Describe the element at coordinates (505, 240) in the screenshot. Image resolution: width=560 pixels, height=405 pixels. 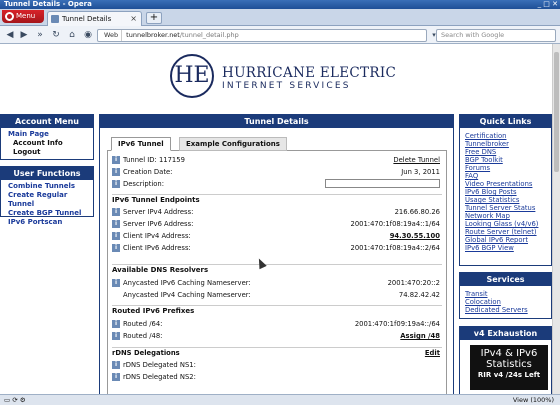
I see `quick-link: Global IPv6 Report` at that location.